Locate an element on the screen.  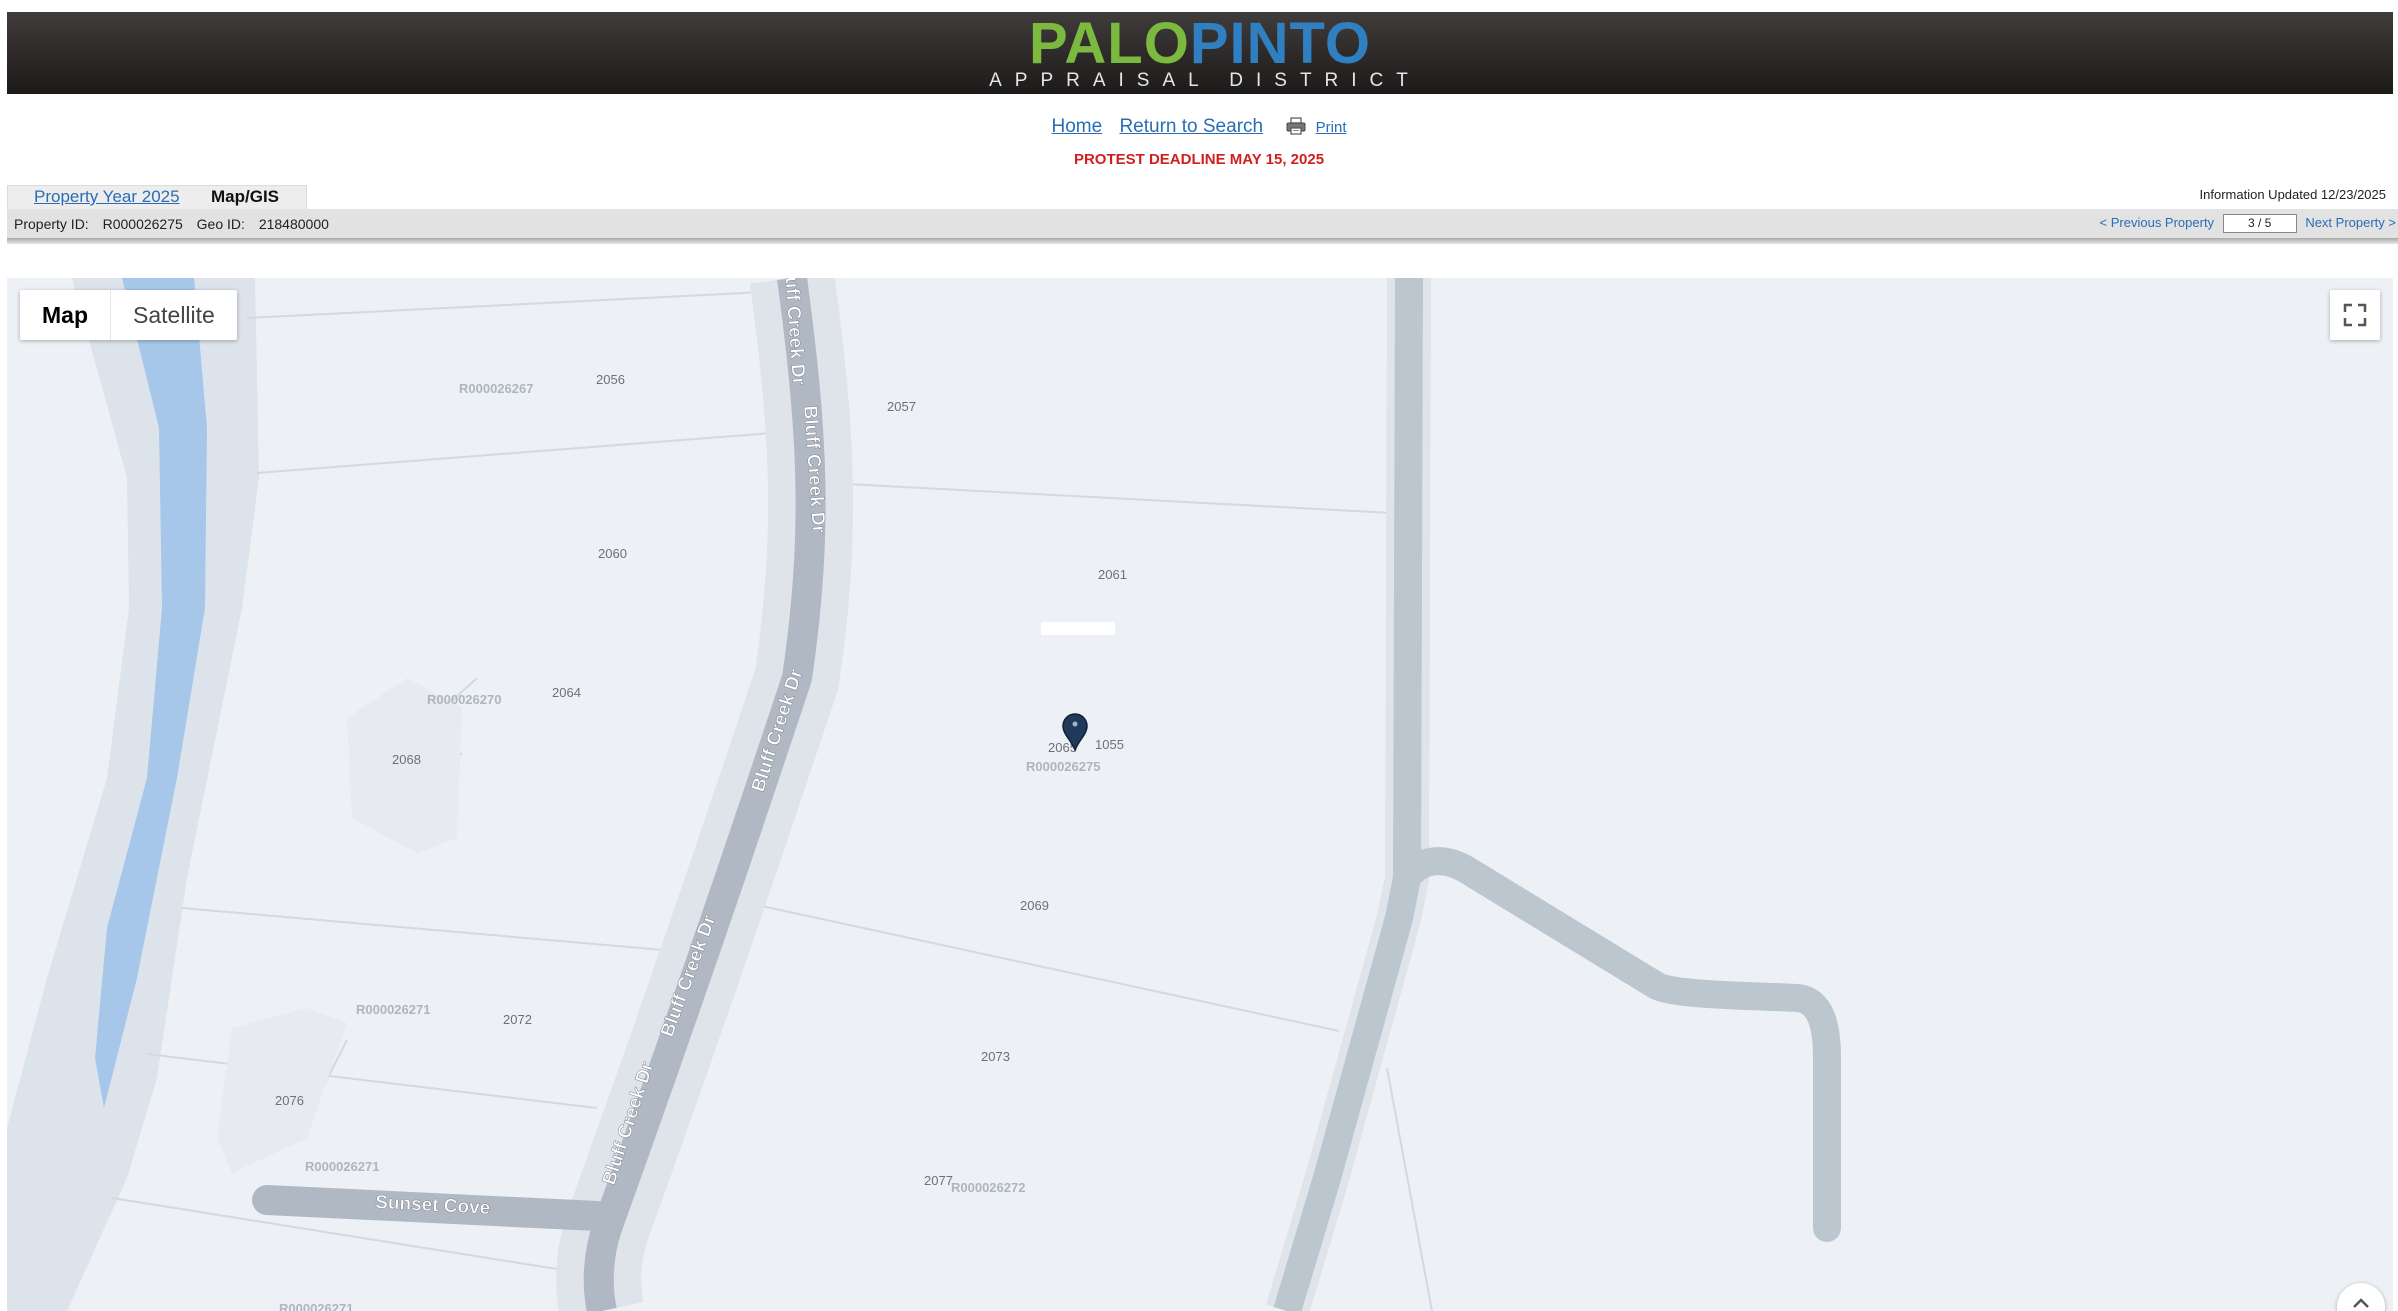
previous-property-link: < Previous Property is located at coordinates (2157, 222).